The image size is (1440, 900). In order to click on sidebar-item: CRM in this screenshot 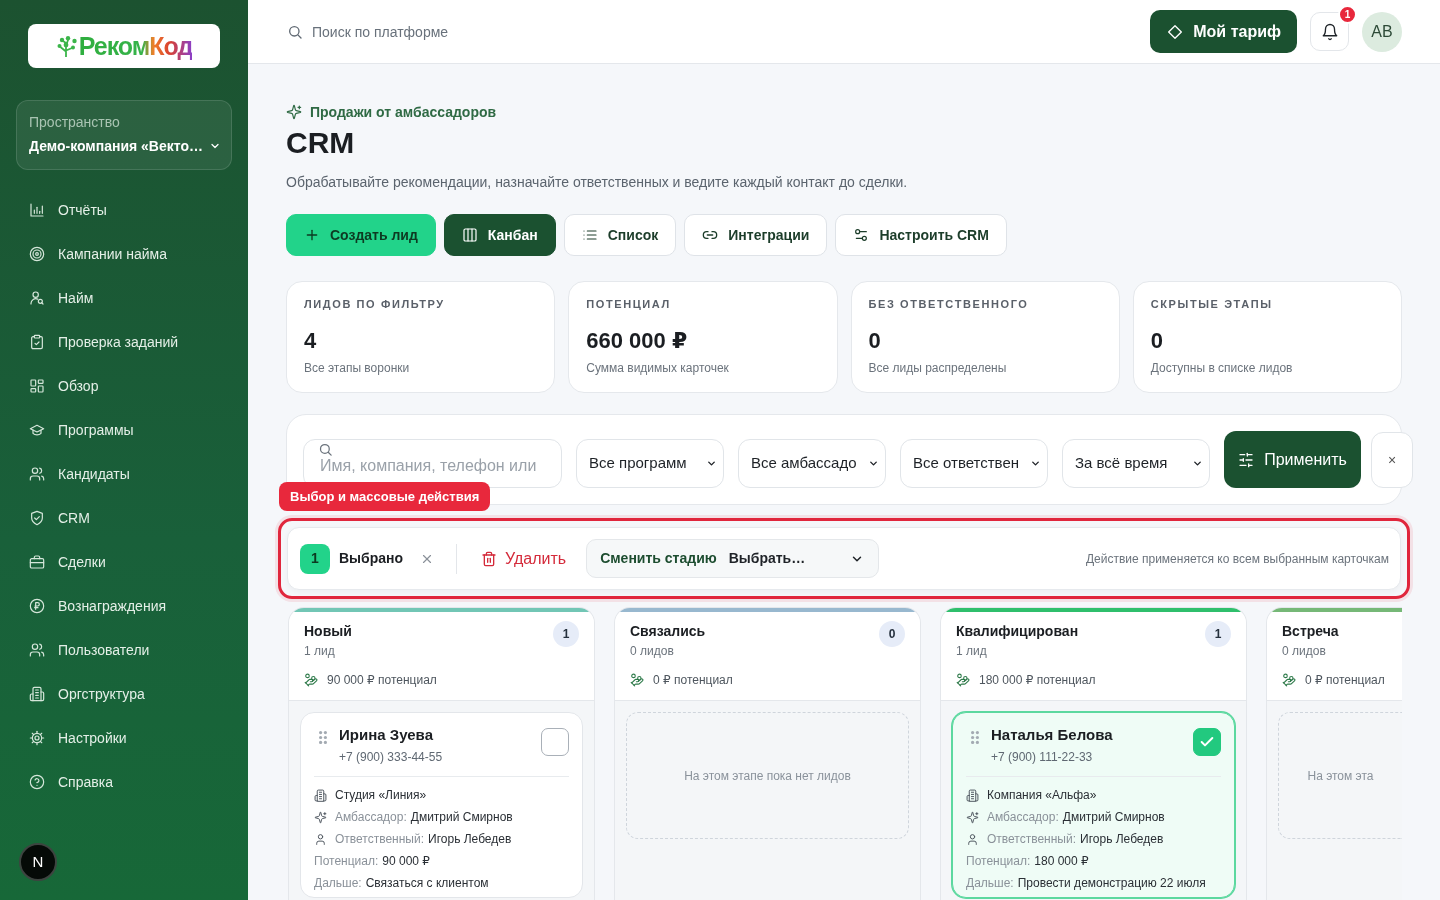, I will do `click(124, 518)`.